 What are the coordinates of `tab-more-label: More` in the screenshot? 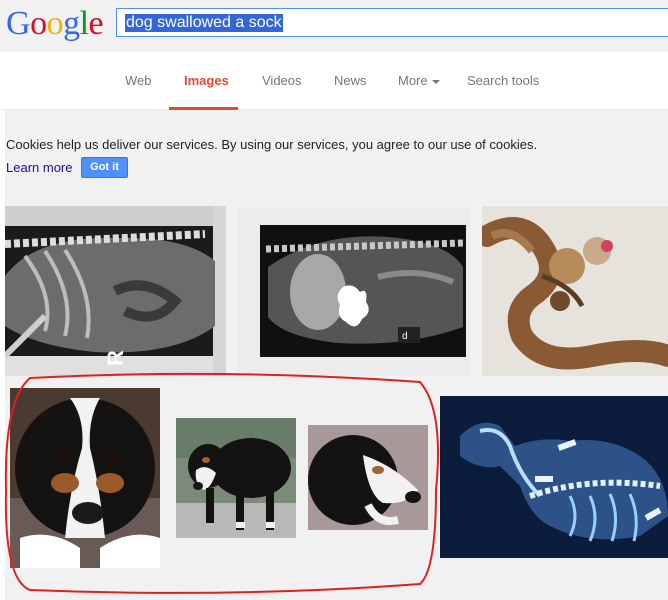 It's located at (413, 80).